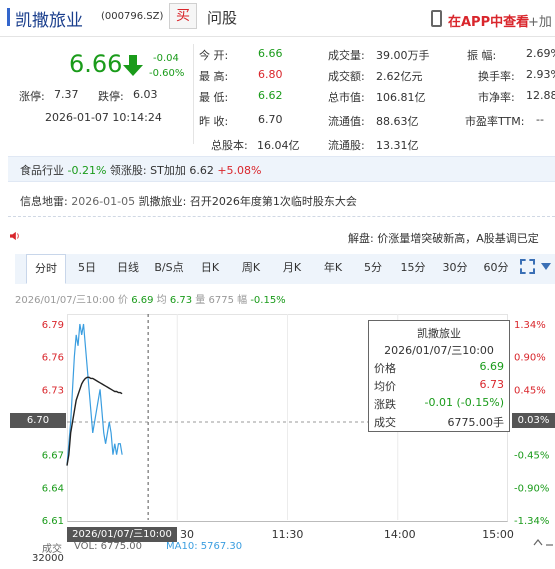  I want to click on y-tick-label: 6.67, so click(53, 456).